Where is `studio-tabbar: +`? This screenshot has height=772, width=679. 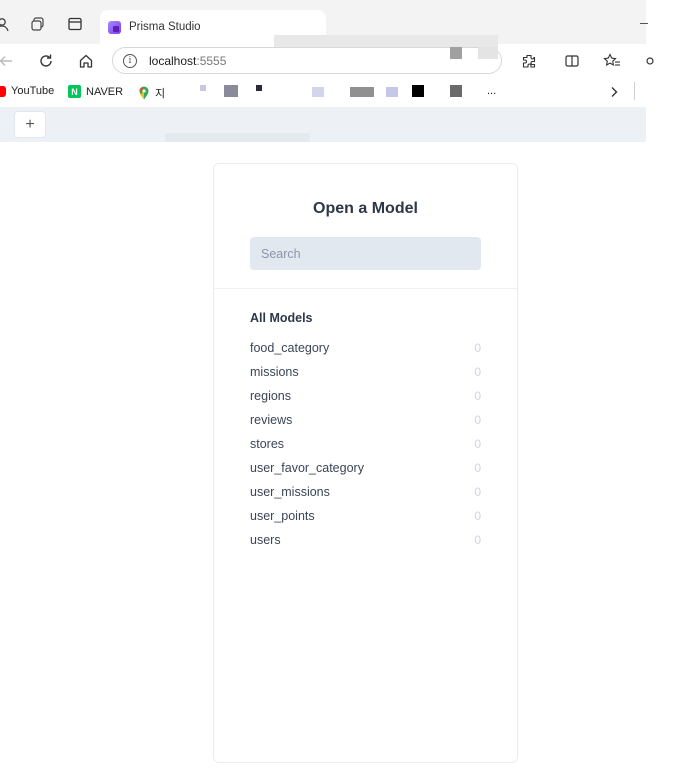 studio-tabbar: + is located at coordinates (323, 124).